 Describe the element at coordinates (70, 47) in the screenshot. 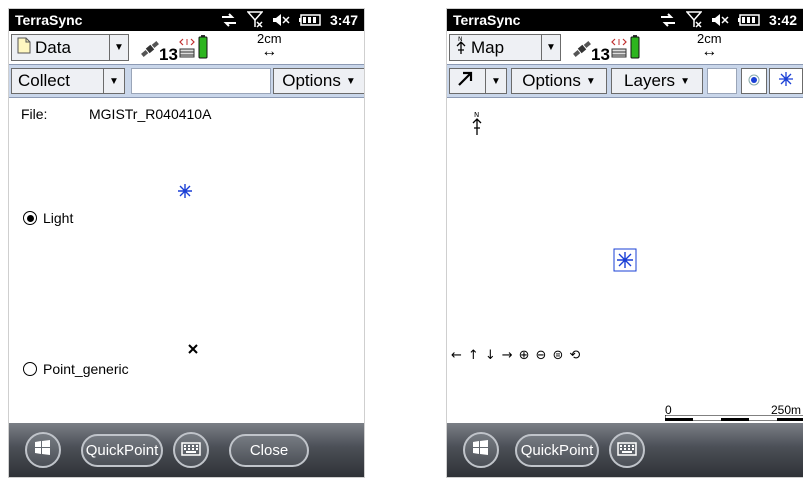

I see `section-dropdown: Data ▼` at that location.